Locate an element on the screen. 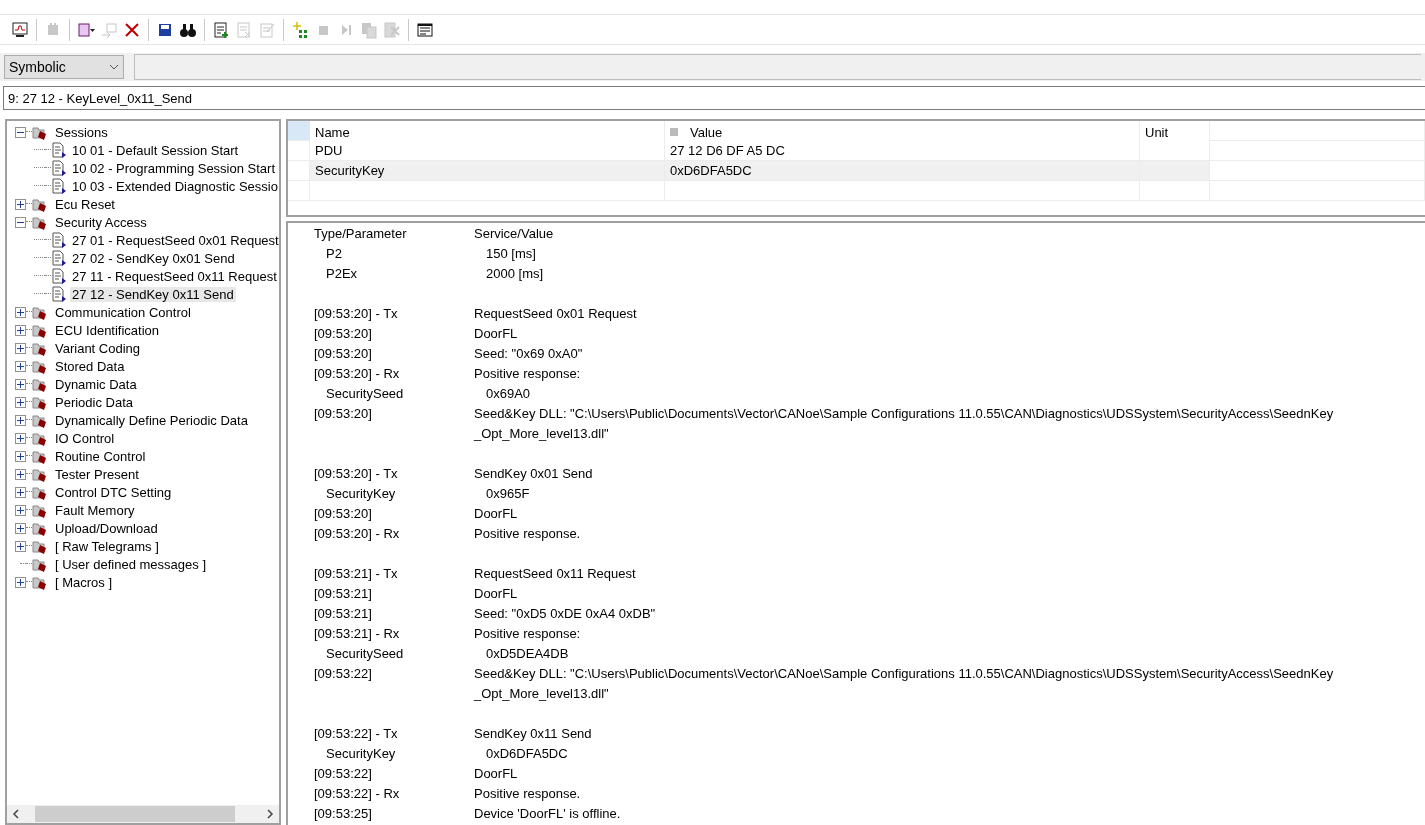  tree-item: 10 02 - Programming Session Start is located at coordinates (174, 168).